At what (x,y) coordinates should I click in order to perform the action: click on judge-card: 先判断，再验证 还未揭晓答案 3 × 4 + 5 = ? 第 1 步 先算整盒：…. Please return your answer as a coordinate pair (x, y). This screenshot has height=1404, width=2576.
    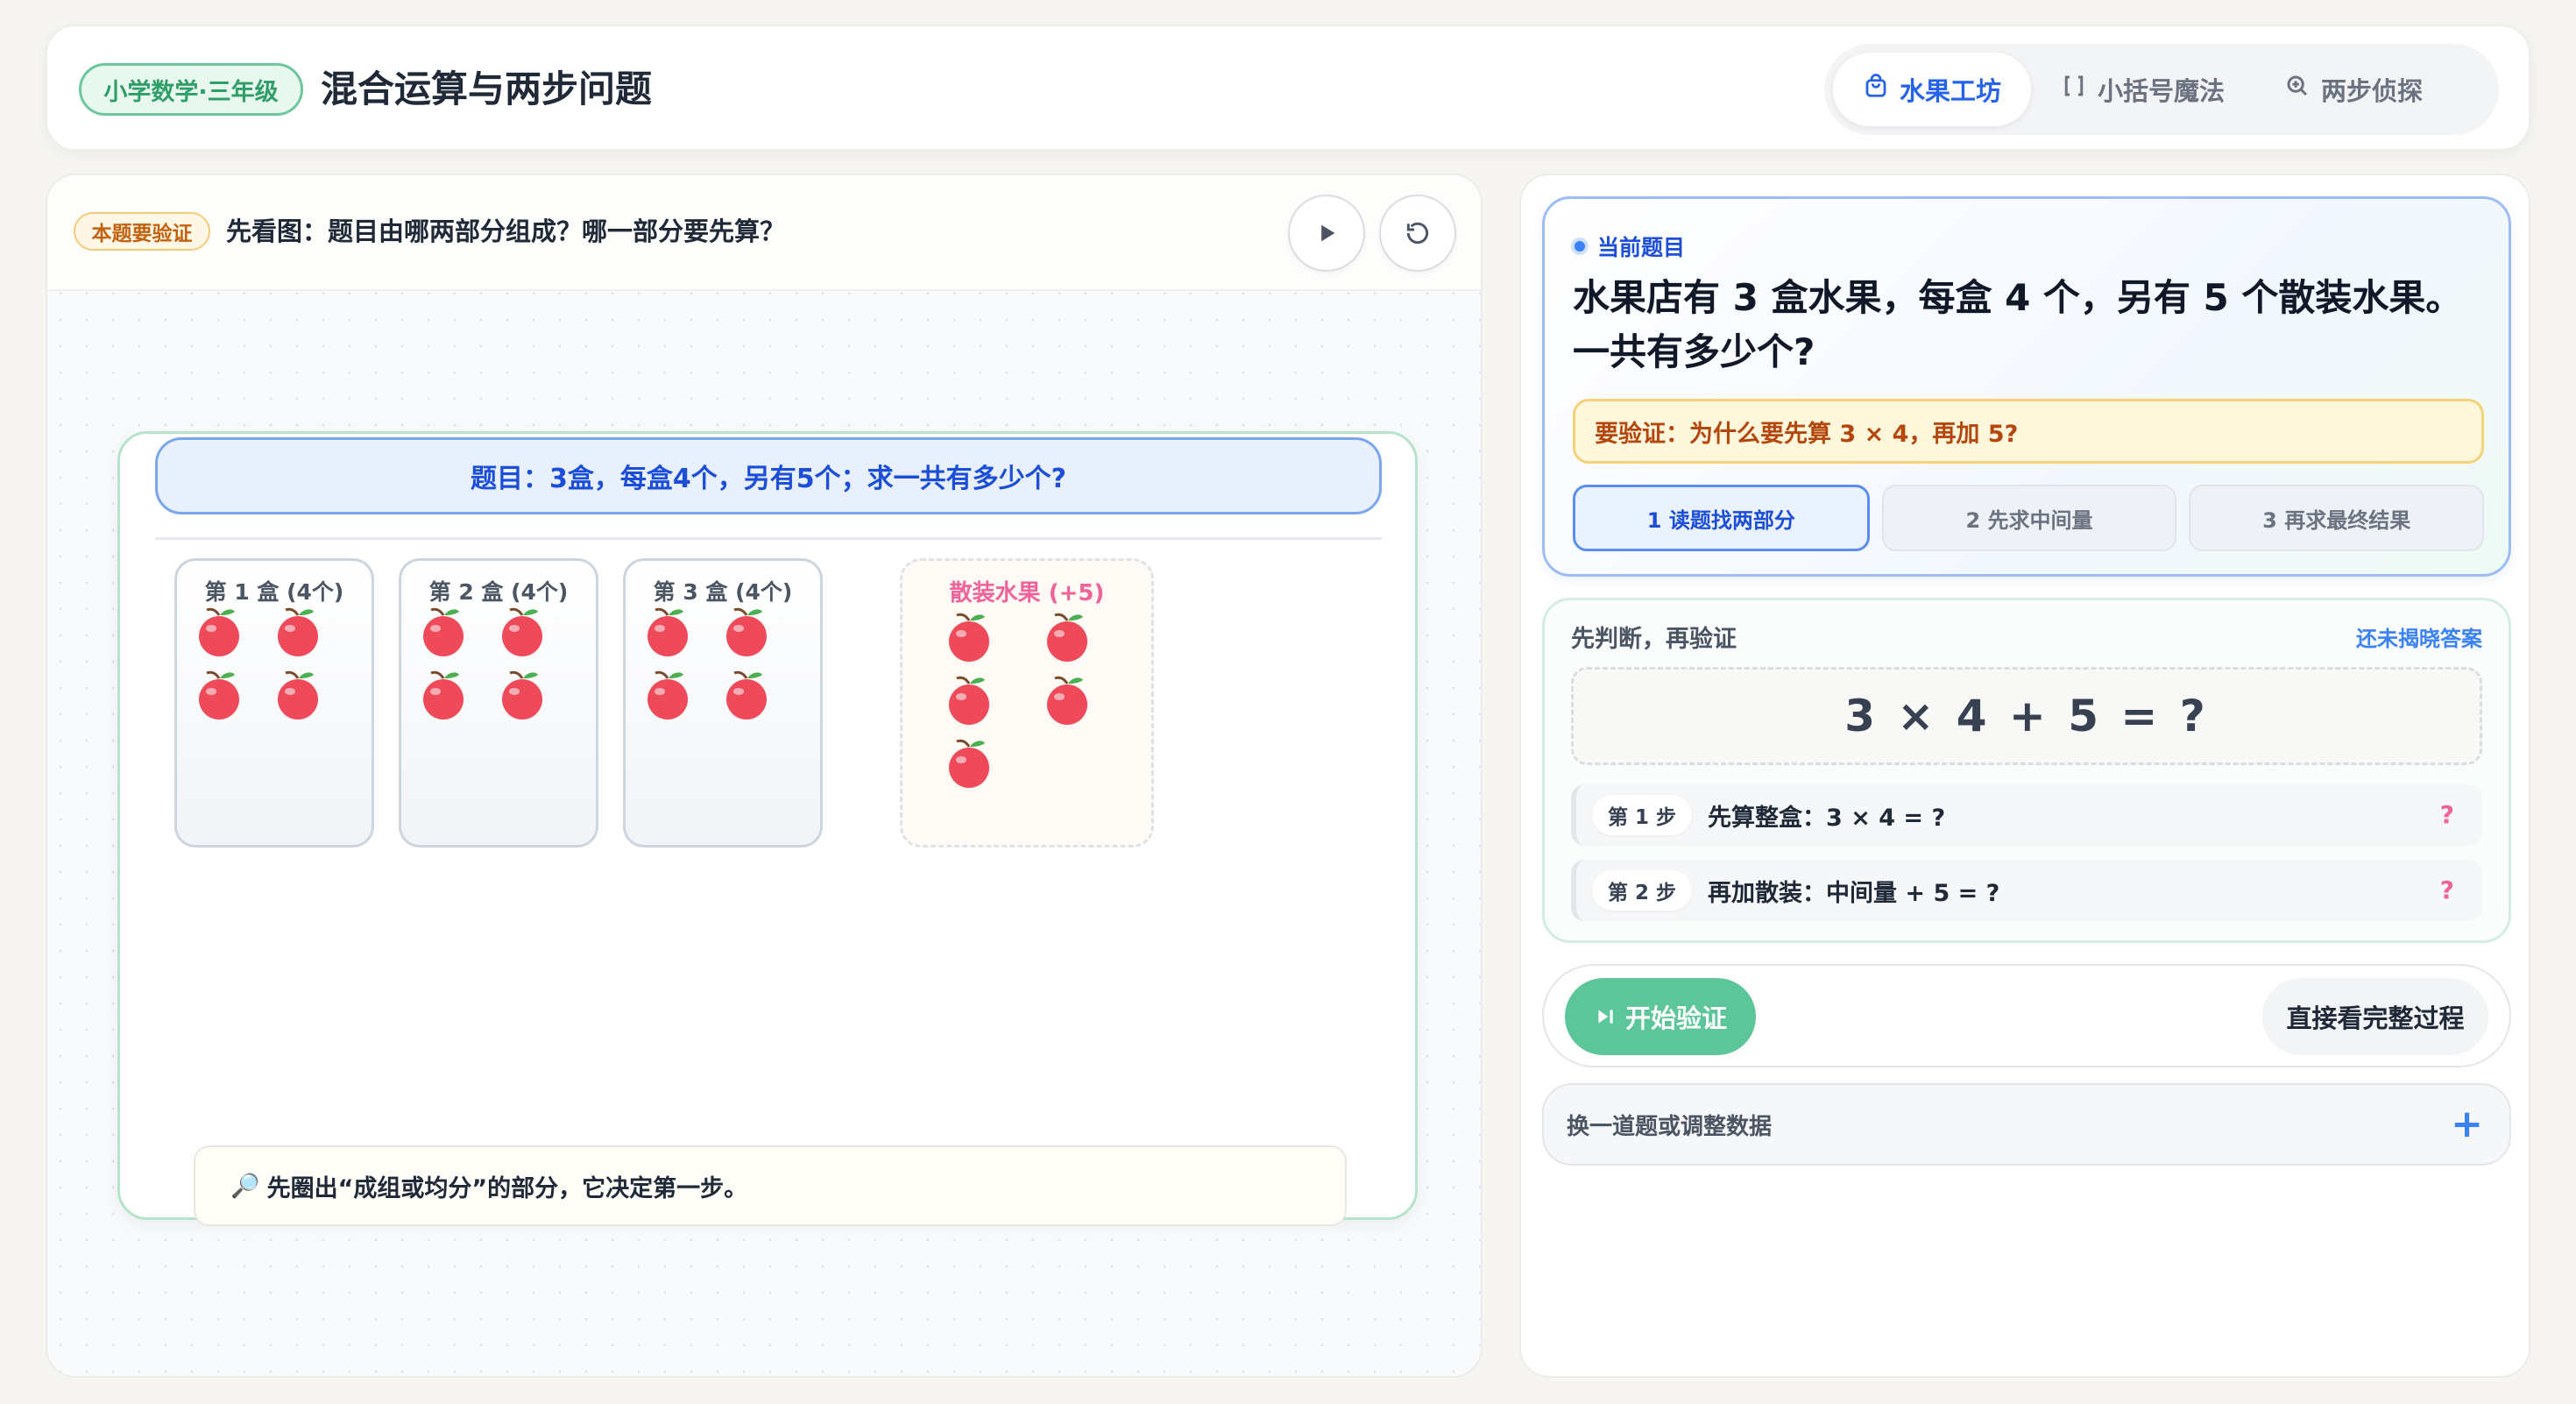
    Looking at the image, I should click on (2026, 770).